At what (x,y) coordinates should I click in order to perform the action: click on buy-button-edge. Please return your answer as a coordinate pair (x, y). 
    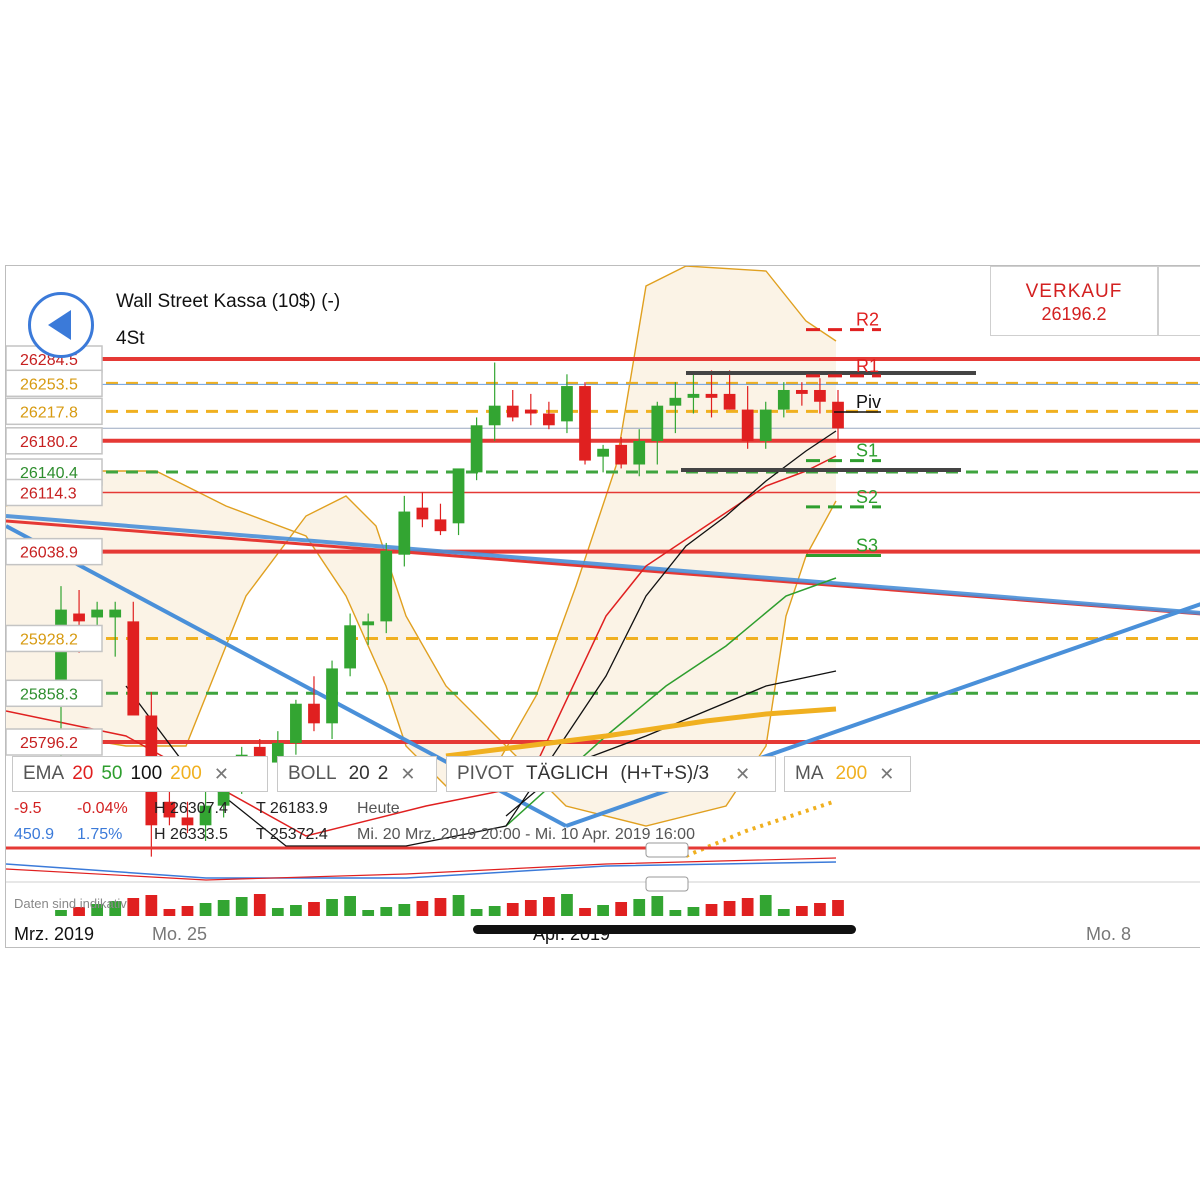
    Looking at the image, I should click on (1179, 301).